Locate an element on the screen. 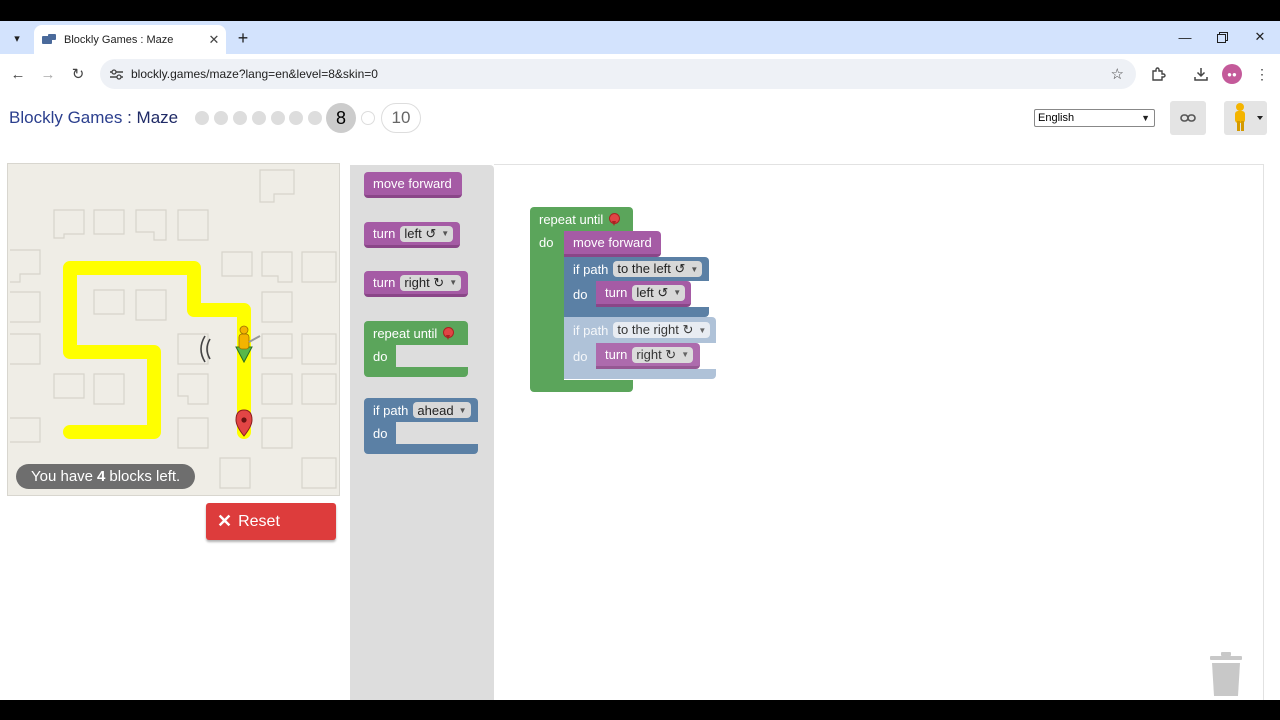 The height and width of the screenshot is (720, 1280). link-button is located at coordinates (1188, 118).